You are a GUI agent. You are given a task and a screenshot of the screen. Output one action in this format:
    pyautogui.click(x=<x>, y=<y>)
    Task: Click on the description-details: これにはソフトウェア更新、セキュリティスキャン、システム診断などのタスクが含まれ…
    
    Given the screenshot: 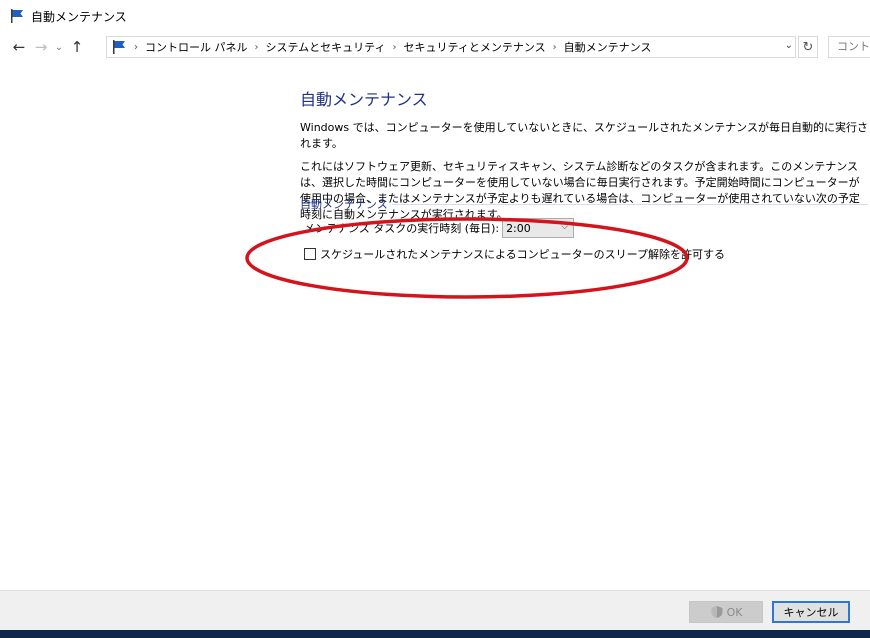 What is the action you would take?
    pyautogui.click(x=580, y=190)
    